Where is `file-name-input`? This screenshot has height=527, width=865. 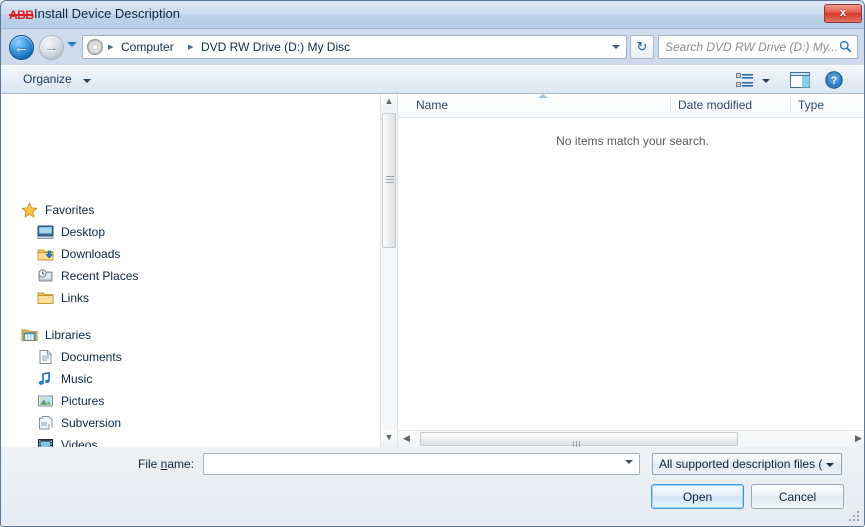
file-name-input is located at coordinates (421, 464).